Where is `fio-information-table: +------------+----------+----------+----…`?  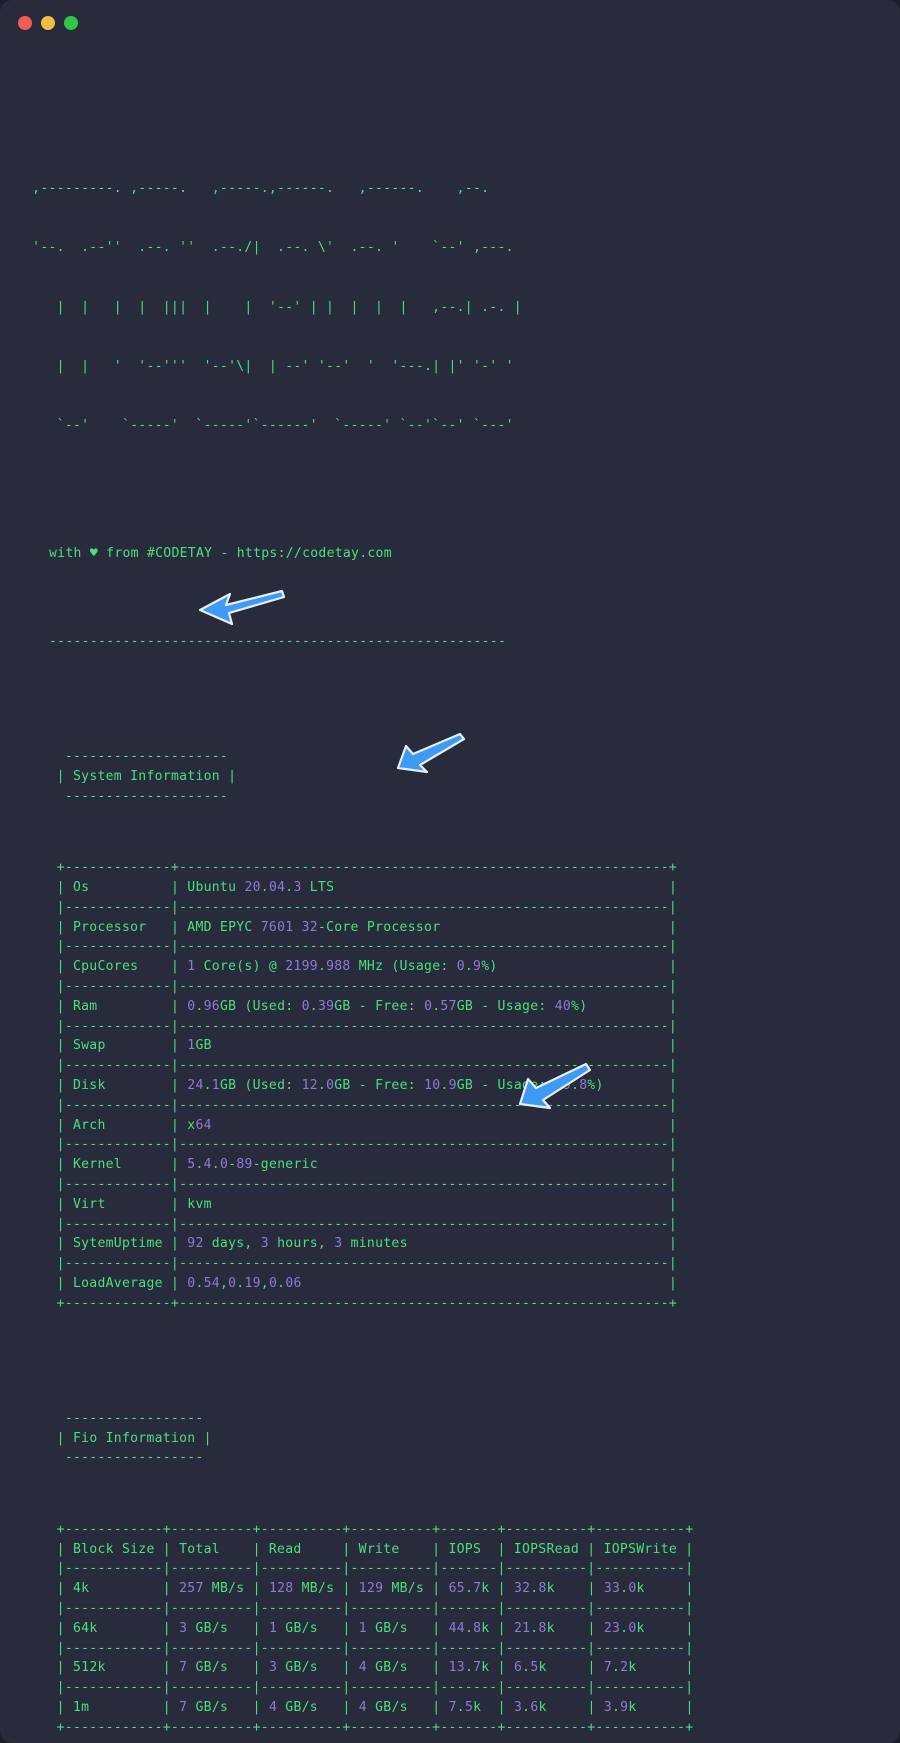
fio-information-table: +------------+----------+----------+----… is located at coordinates (462, 1629).